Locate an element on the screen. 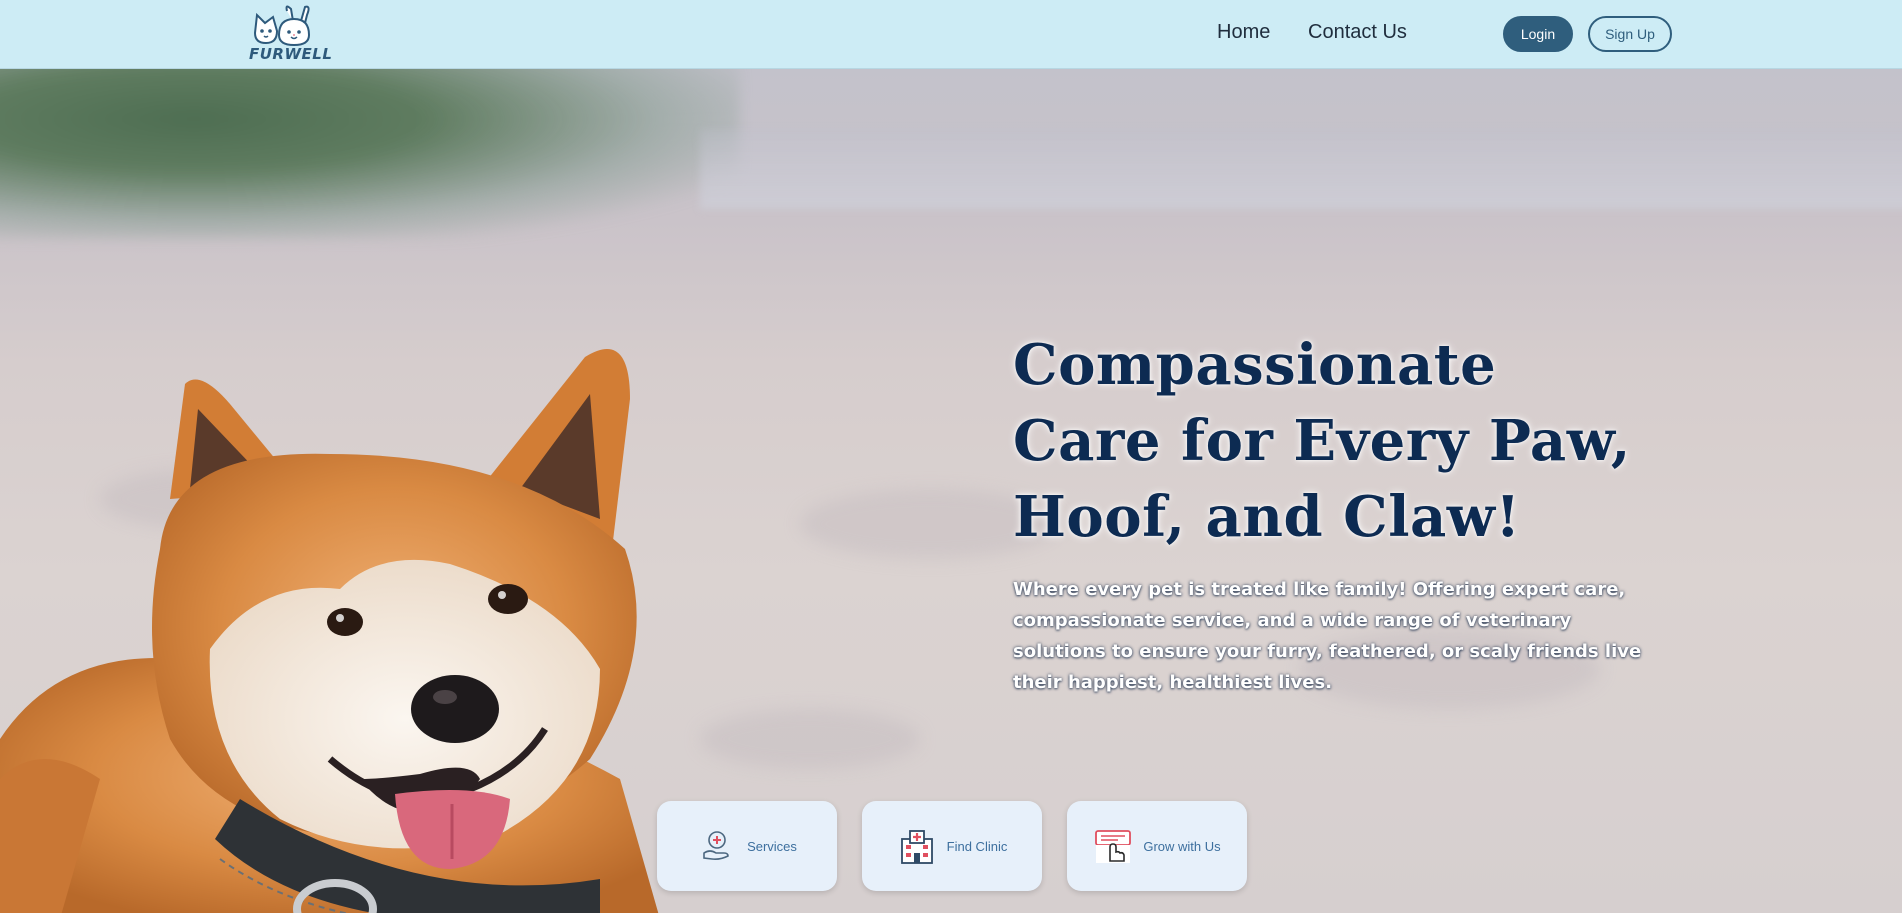 The width and height of the screenshot is (1902, 913). services-card-label: Services is located at coordinates (772, 846).